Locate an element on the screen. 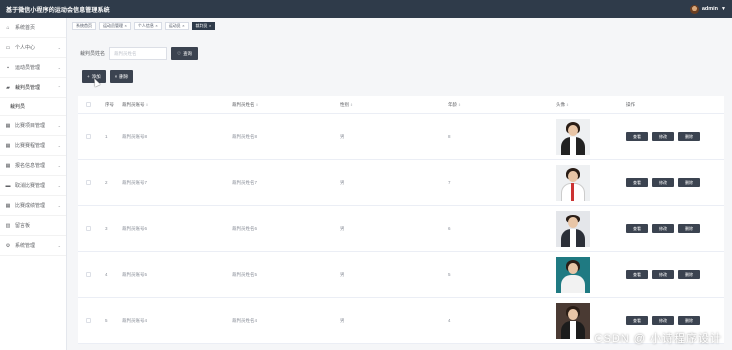  sidebar-item-home: ⌂ 系统首页 is located at coordinates (33, 28).